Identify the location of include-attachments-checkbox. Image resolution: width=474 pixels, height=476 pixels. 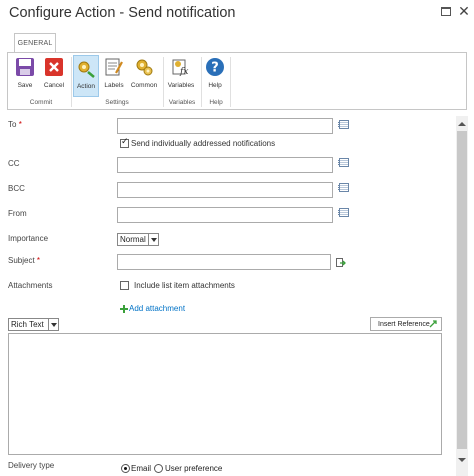
(124, 285).